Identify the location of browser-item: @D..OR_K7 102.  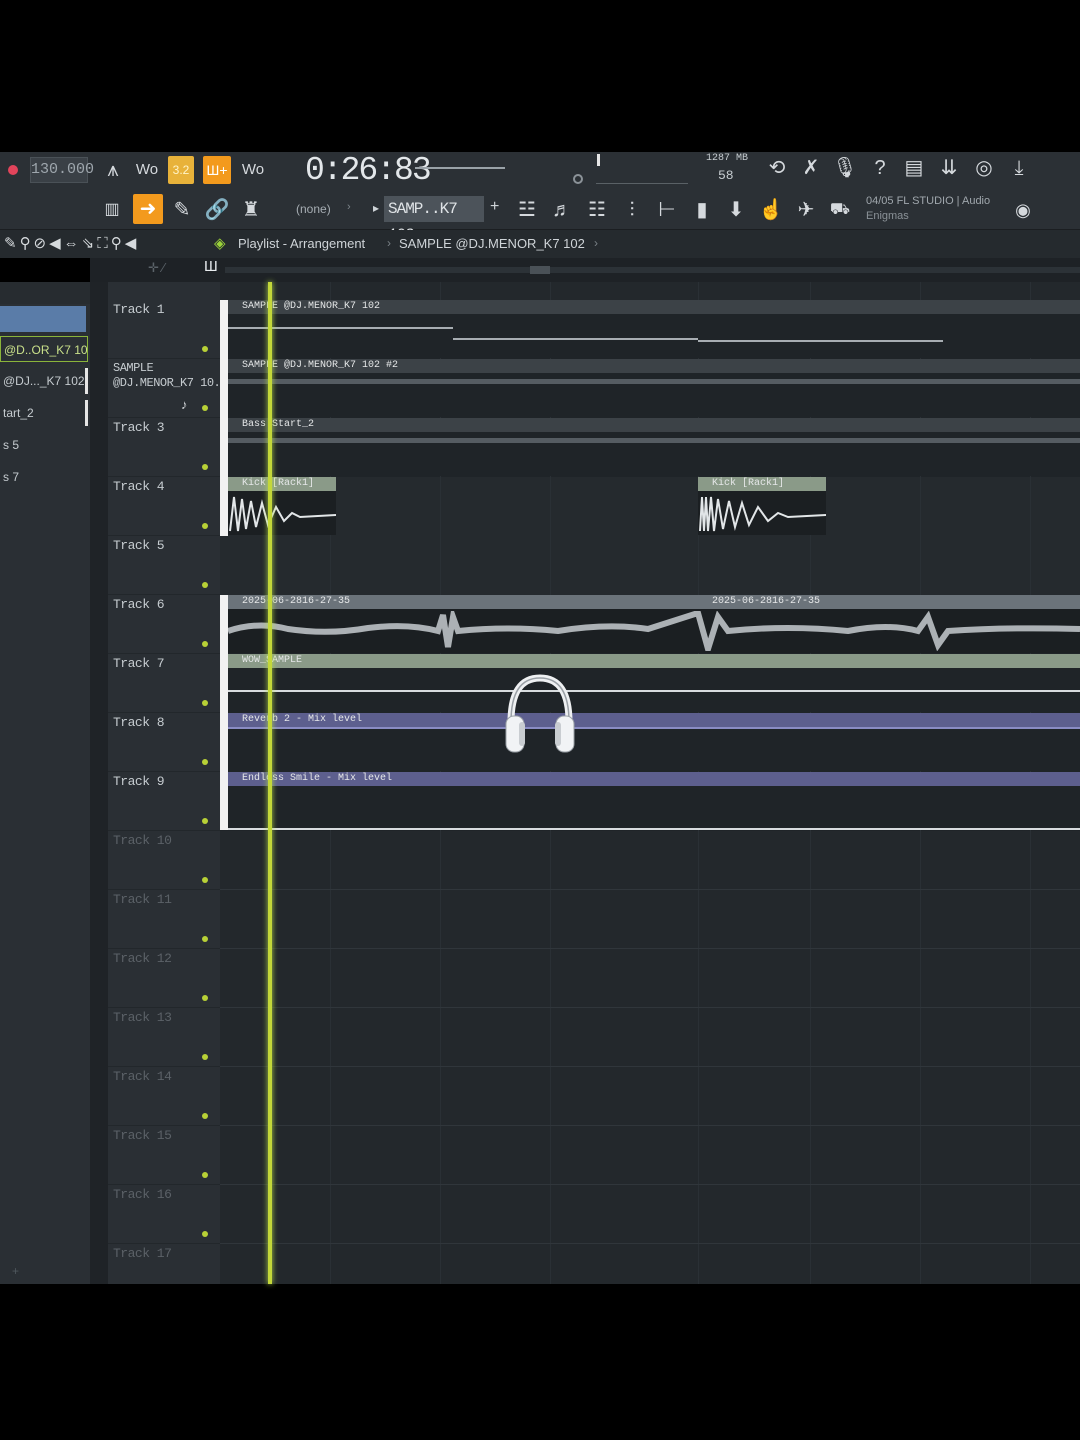
(44, 349).